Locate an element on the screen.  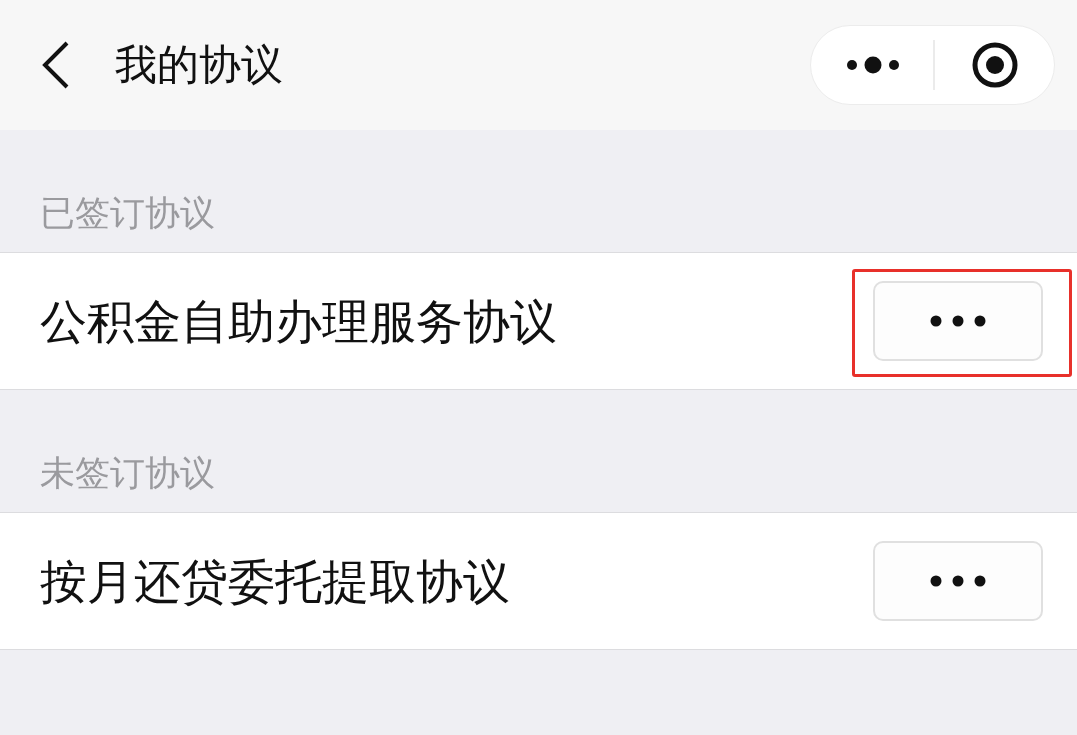
target-icon is located at coordinates (994, 65).